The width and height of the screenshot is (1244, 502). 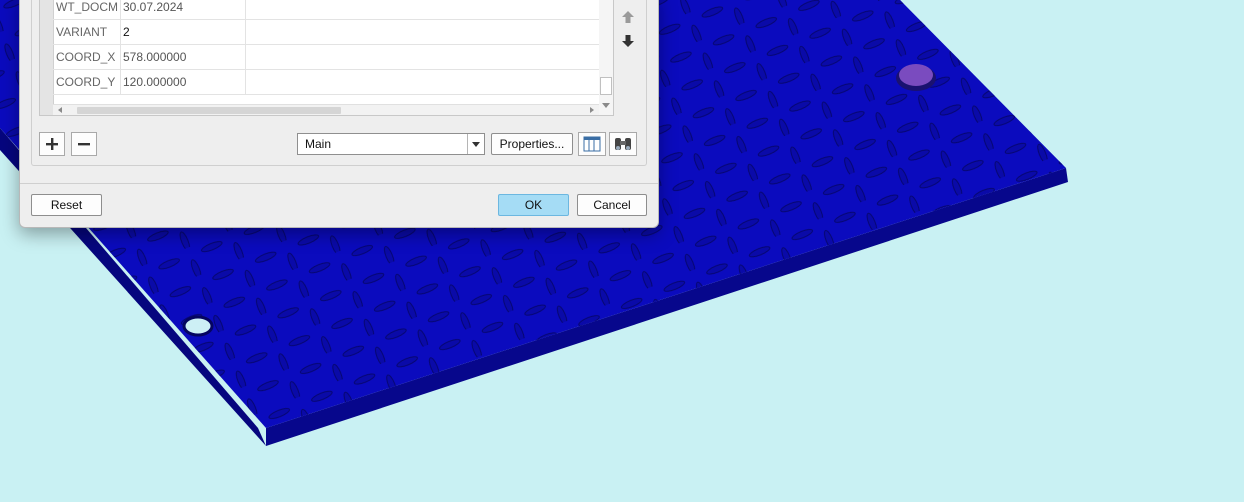 I want to click on plus-icon, so click(x=52, y=144).